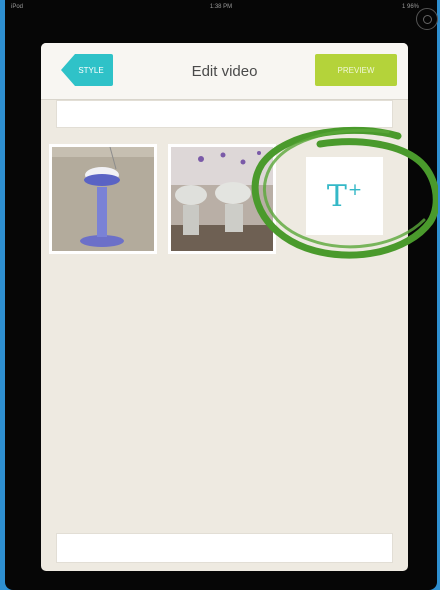  I want to click on add-text-button: T+, so click(344, 196).